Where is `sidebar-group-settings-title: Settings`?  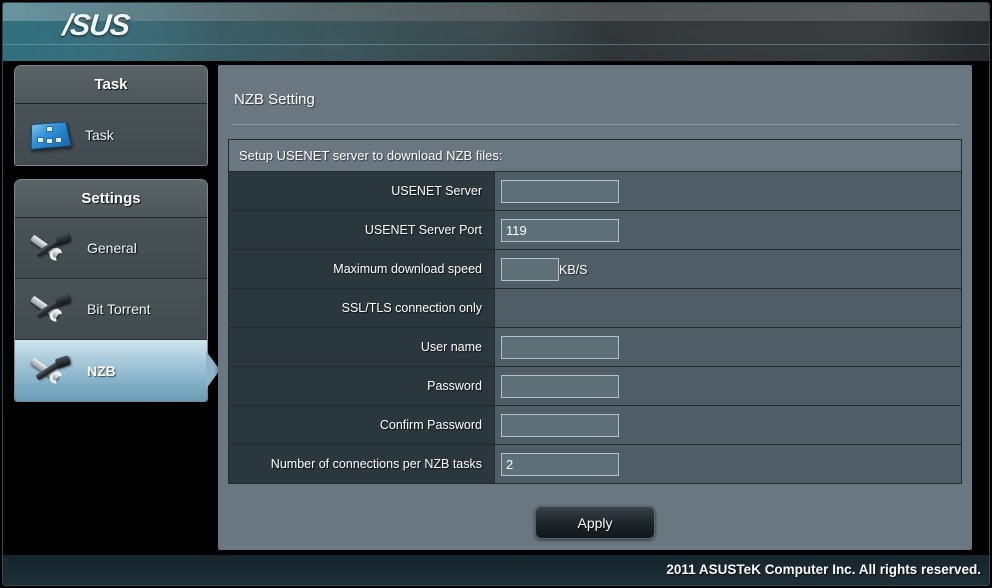 sidebar-group-settings-title: Settings is located at coordinates (111, 199).